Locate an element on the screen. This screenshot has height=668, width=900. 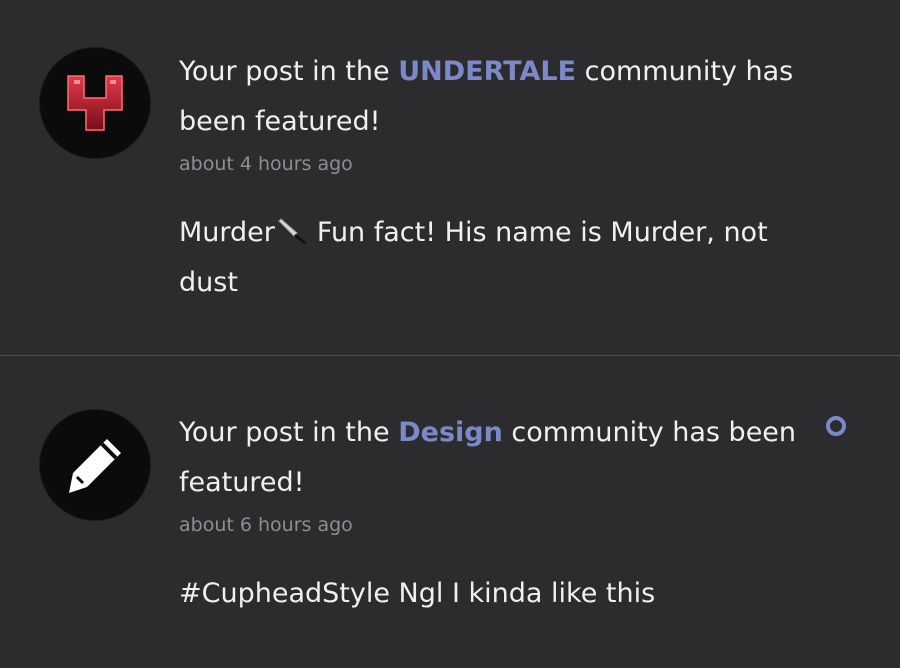
notification-timestamp: about 6 hours ago is located at coordinates (266, 525).